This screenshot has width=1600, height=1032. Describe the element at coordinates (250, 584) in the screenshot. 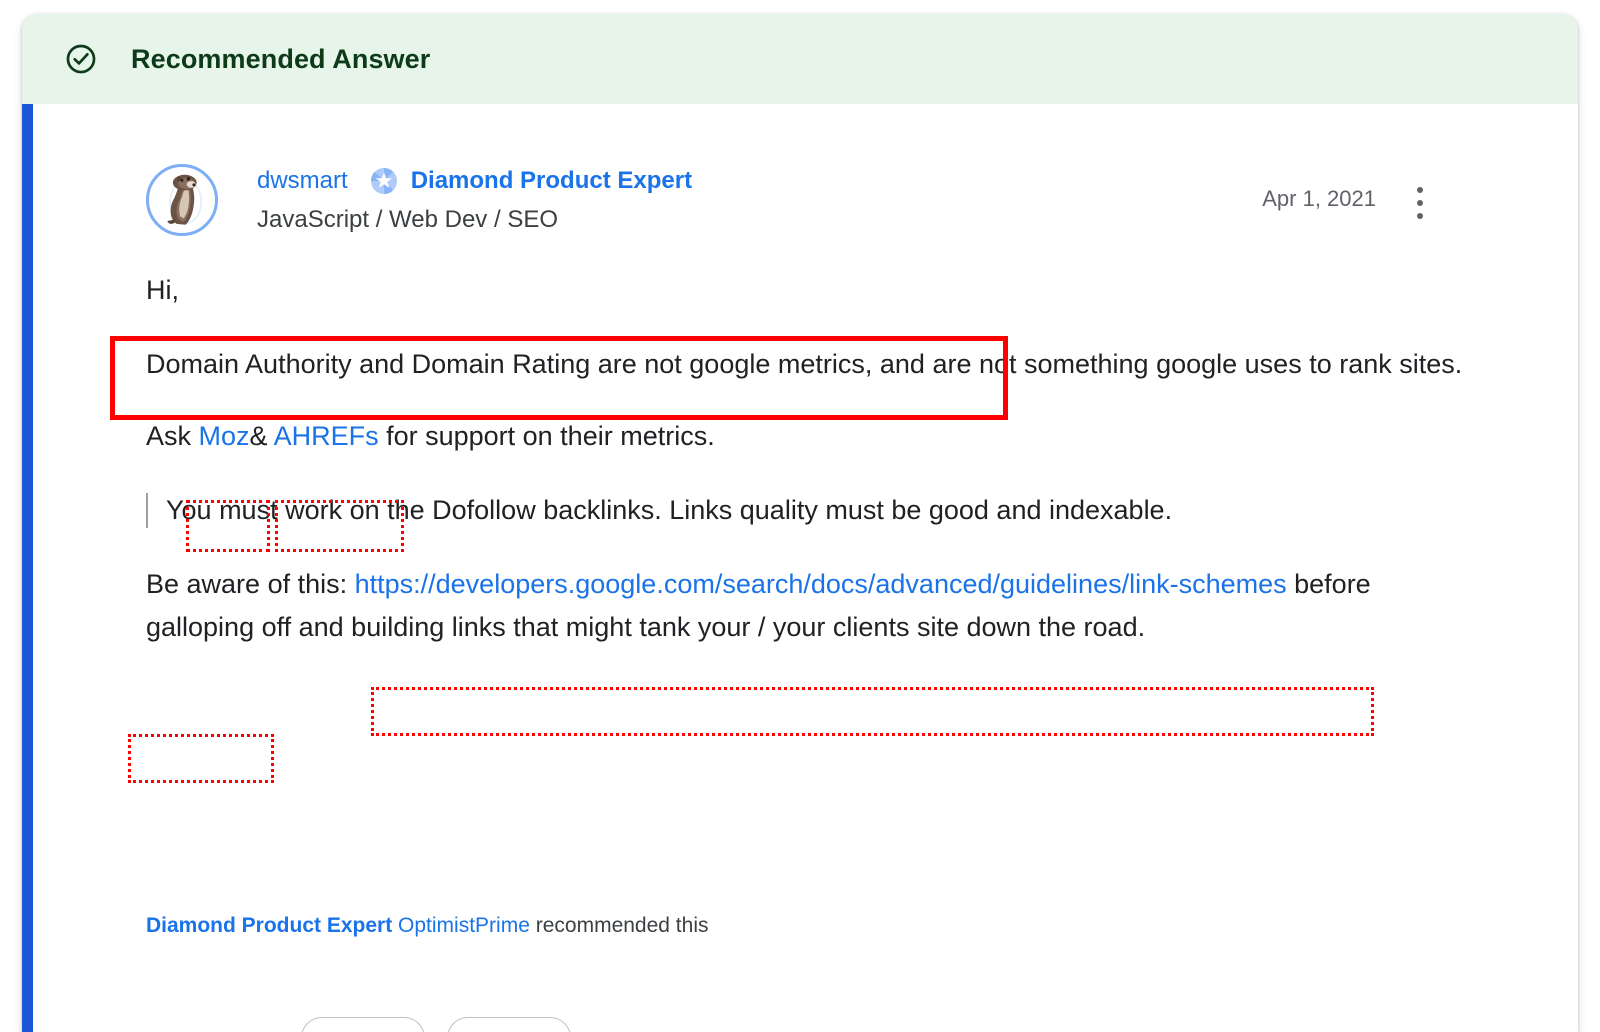

I see `aware-prefix-text: Be aware of this:` at that location.